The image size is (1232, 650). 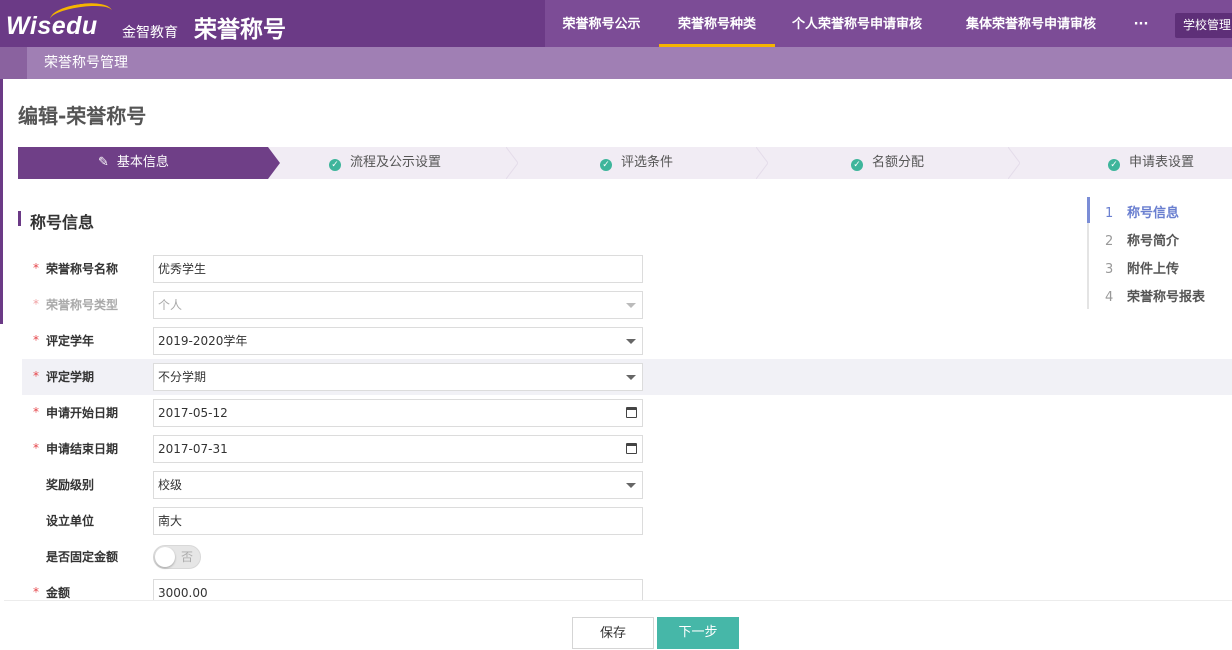 What do you see at coordinates (398, 413) in the screenshot?
I see `start-date-input: 2017-05-12` at bounding box center [398, 413].